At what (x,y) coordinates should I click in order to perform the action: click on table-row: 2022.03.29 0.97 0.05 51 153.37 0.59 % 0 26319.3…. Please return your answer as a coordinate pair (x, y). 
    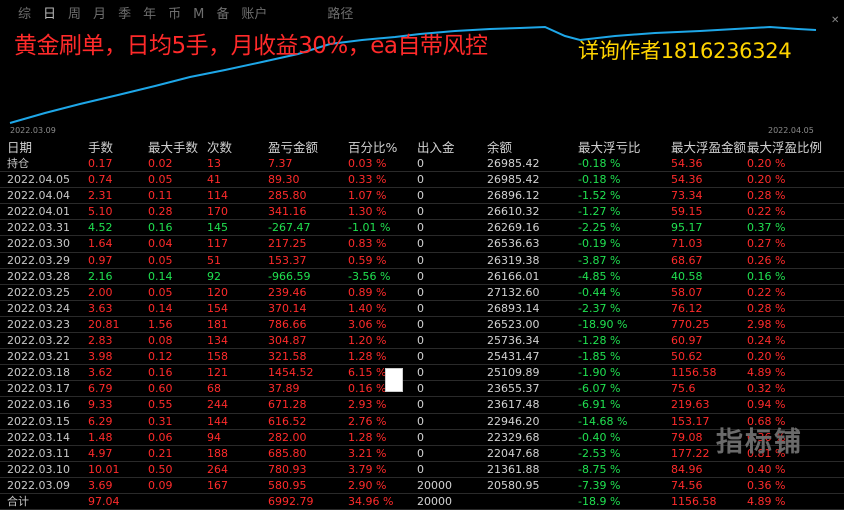
    Looking at the image, I should click on (422, 261).